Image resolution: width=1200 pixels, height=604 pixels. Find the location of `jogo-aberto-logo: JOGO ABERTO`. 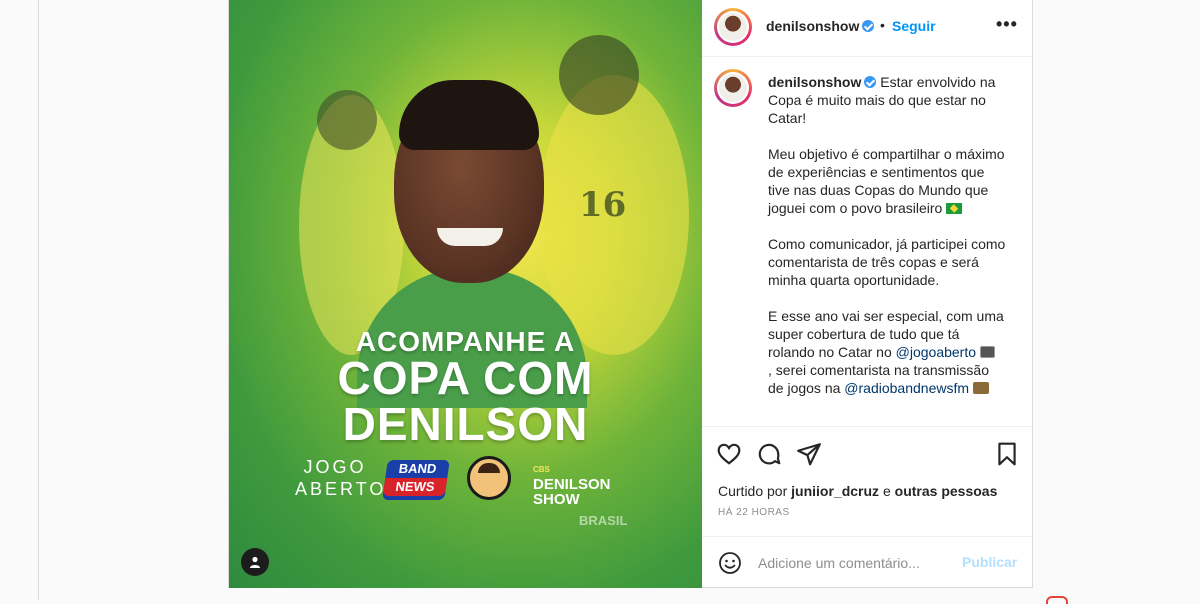

jogo-aberto-logo: JOGO ABERTO is located at coordinates (341, 478).